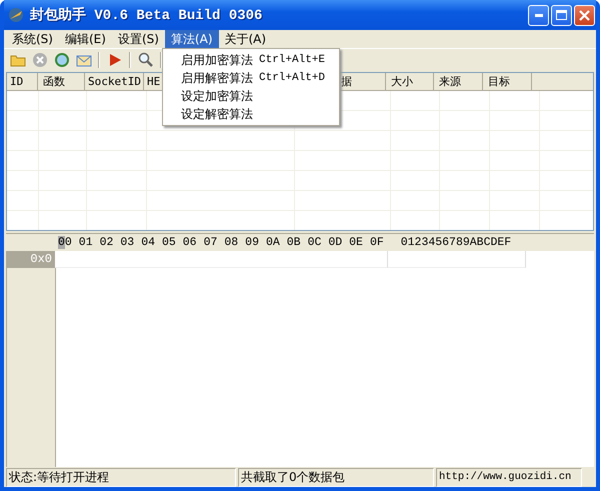 This screenshot has width=600, height=491. What do you see at coordinates (211, 242) in the screenshot?
I see `hex-column-label: 07` at bounding box center [211, 242].